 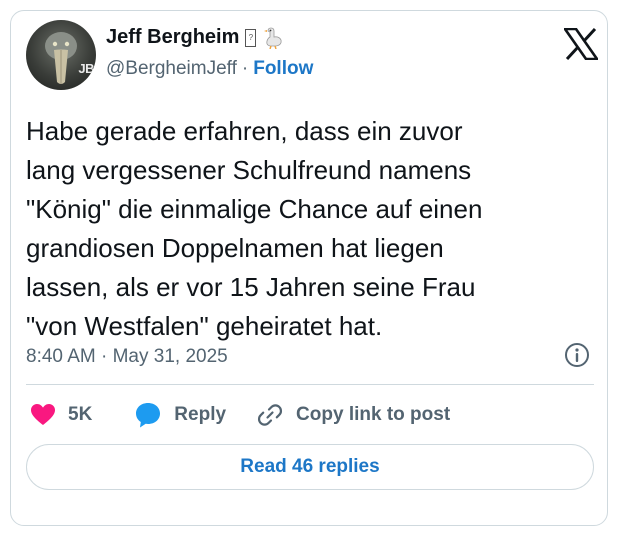 What do you see at coordinates (148, 415) in the screenshot?
I see `speech-bubble-icon` at bounding box center [148, 415].